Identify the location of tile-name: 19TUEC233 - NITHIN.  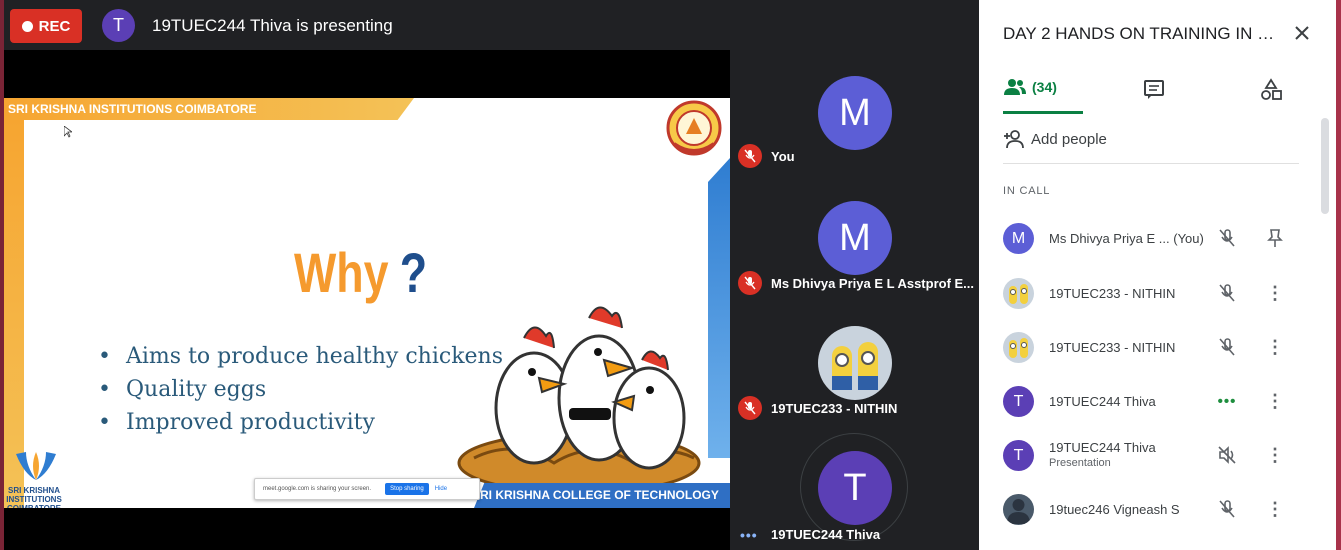
(834, 408).